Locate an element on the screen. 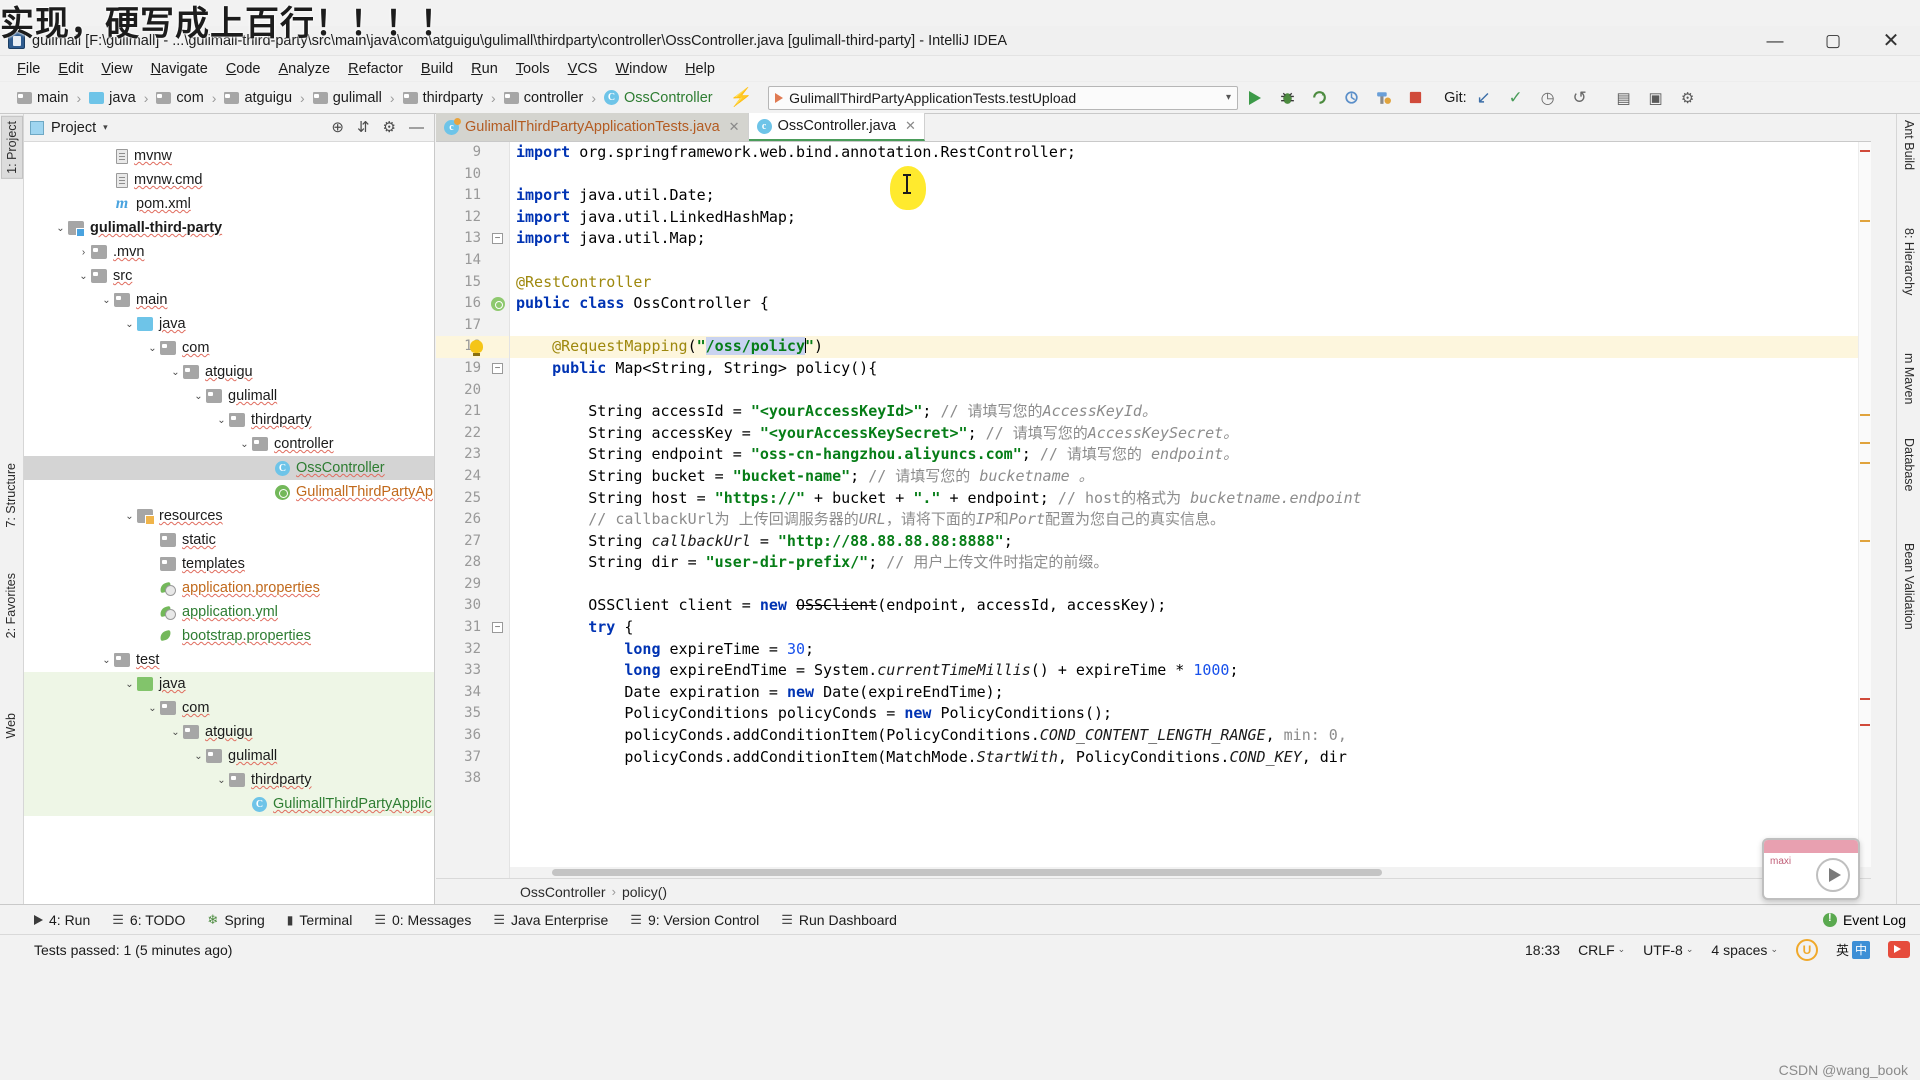  tree-item-gulimallthirdpartyapplic: C GulimallThirdPartyApplic is located at coordinates (229, 804).